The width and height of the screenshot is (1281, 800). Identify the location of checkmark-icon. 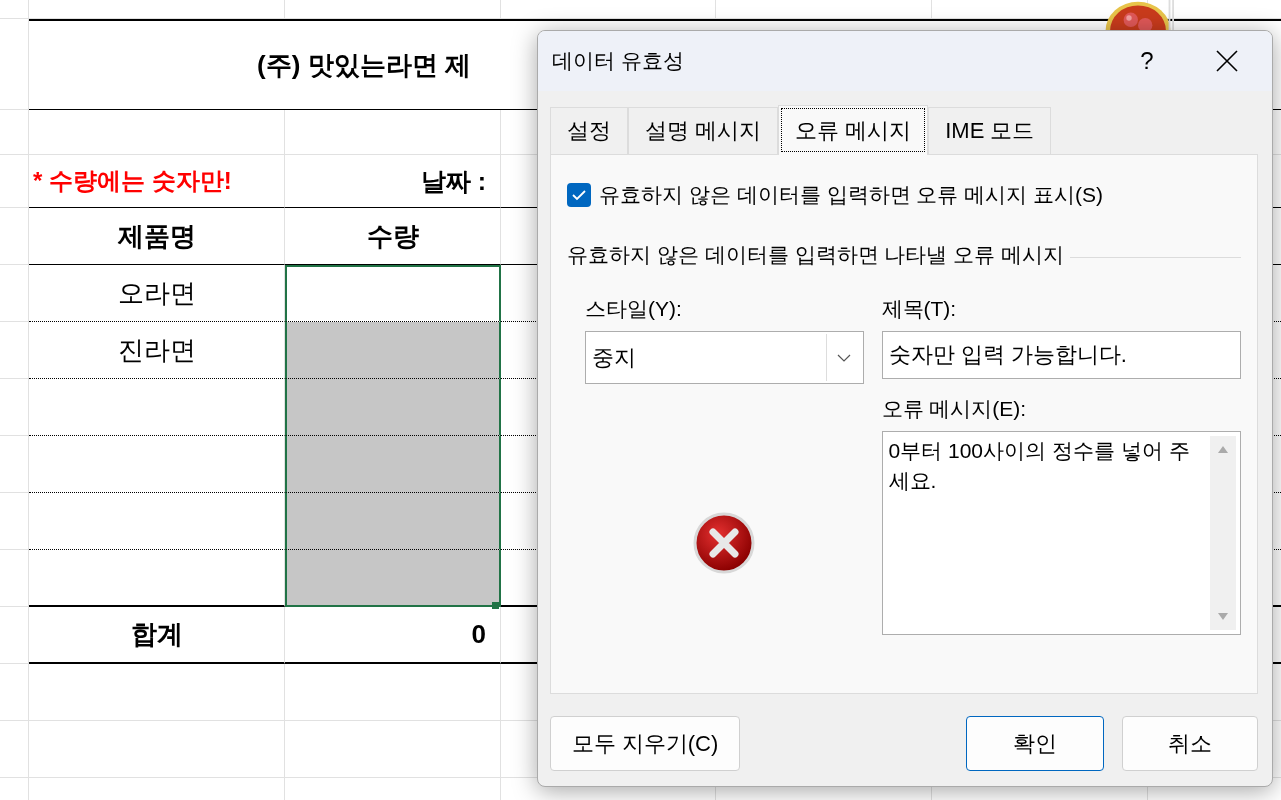
(579, 195).